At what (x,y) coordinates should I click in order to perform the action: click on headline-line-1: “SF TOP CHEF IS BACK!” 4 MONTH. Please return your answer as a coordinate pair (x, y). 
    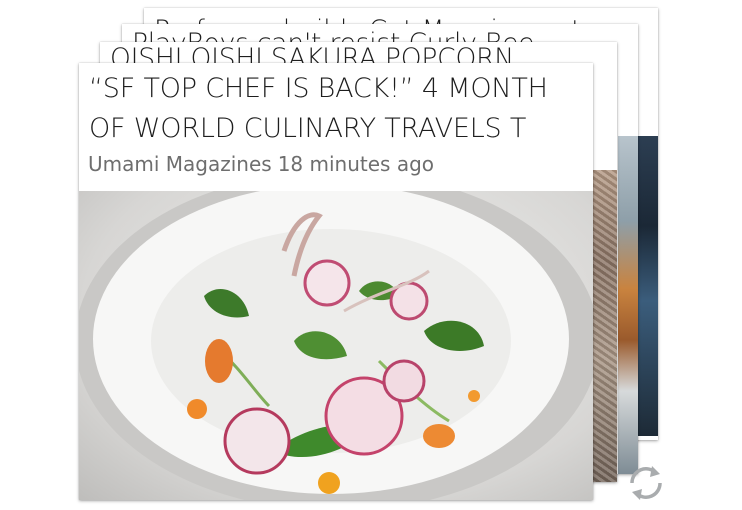
    Looking at the image, I should click on (318, 88).